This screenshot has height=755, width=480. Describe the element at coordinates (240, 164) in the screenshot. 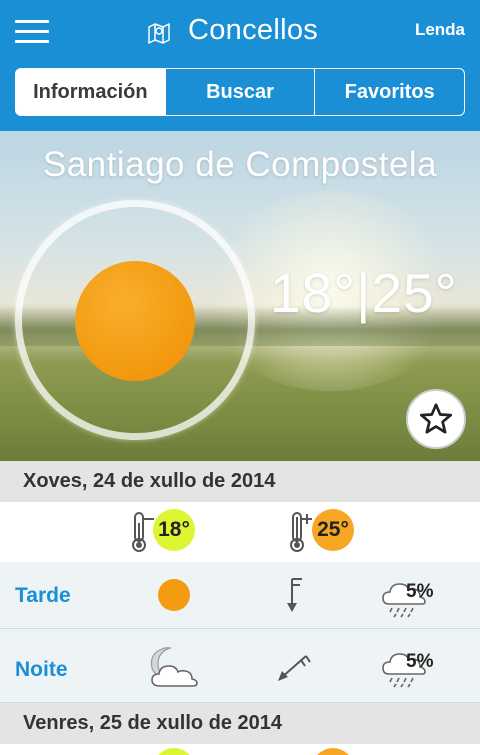

I see `city-name: Santiago de Compostela` at that location.